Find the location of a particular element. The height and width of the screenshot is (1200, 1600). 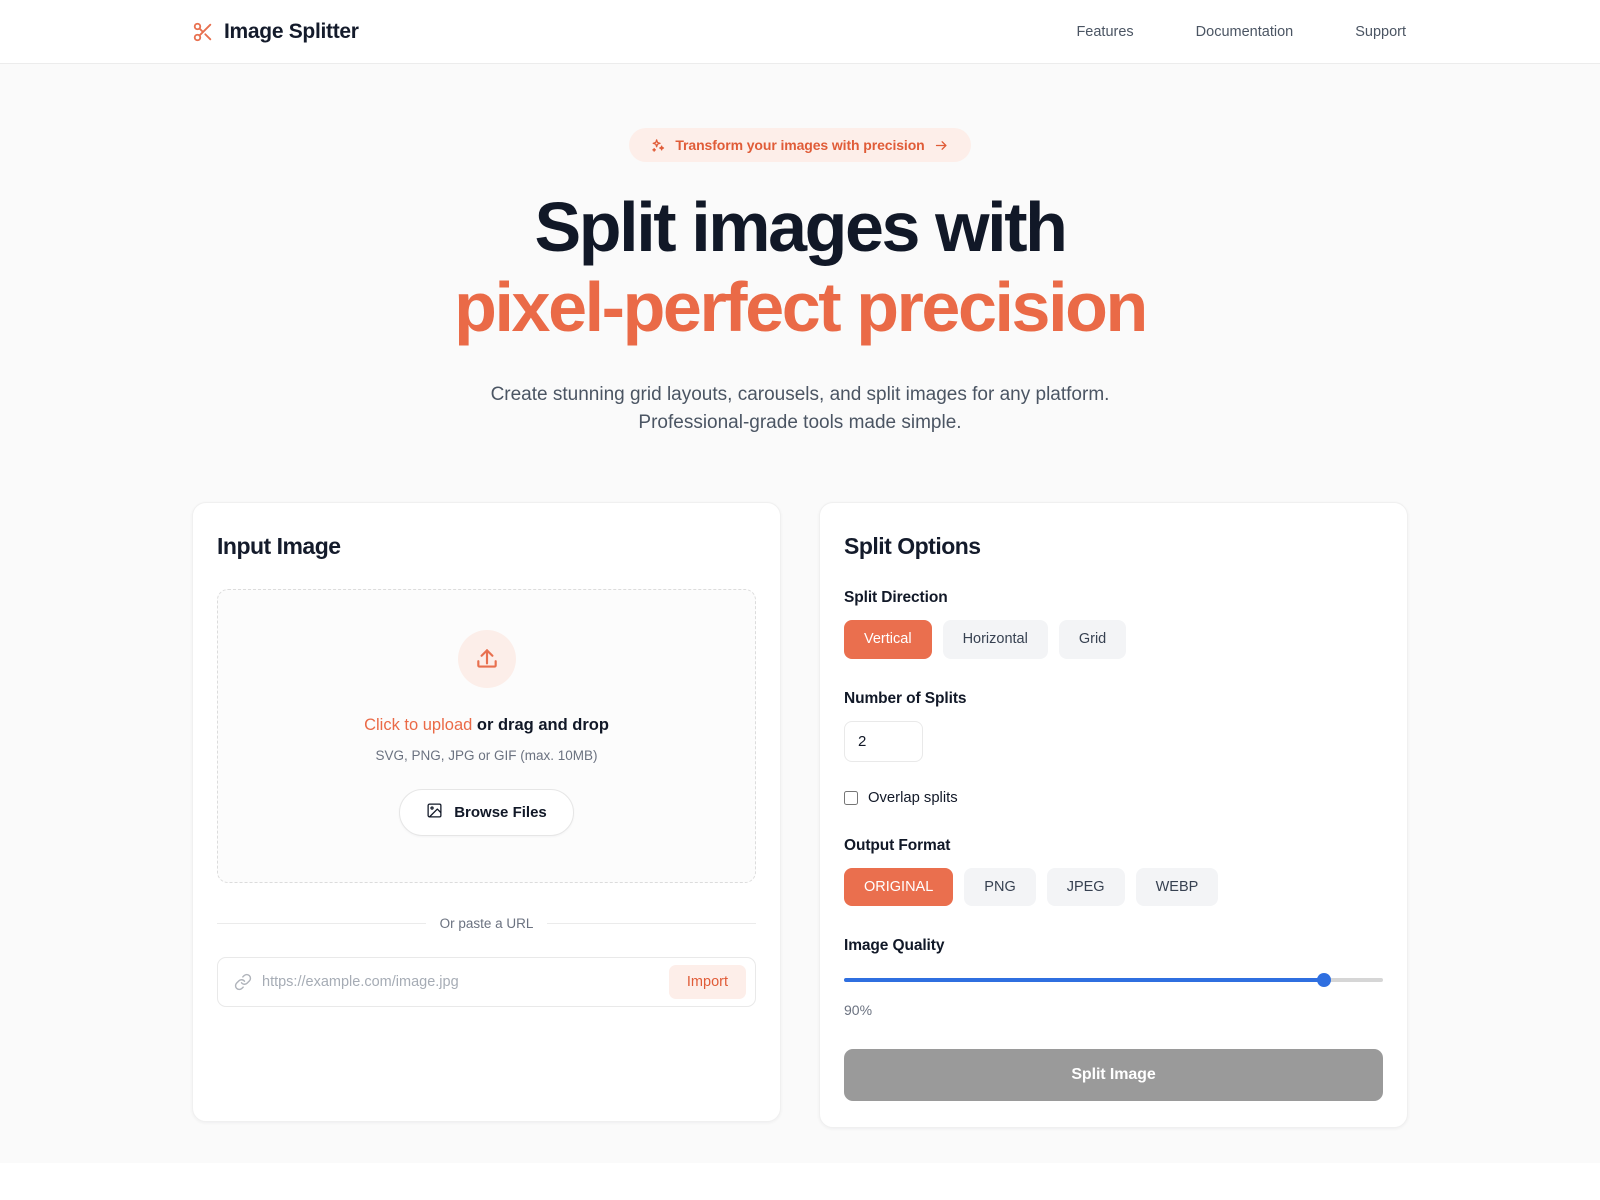

output-format-group: Output Format ORIGINAL PNG JPEG WEBP is located at coordinates (1113, 872).